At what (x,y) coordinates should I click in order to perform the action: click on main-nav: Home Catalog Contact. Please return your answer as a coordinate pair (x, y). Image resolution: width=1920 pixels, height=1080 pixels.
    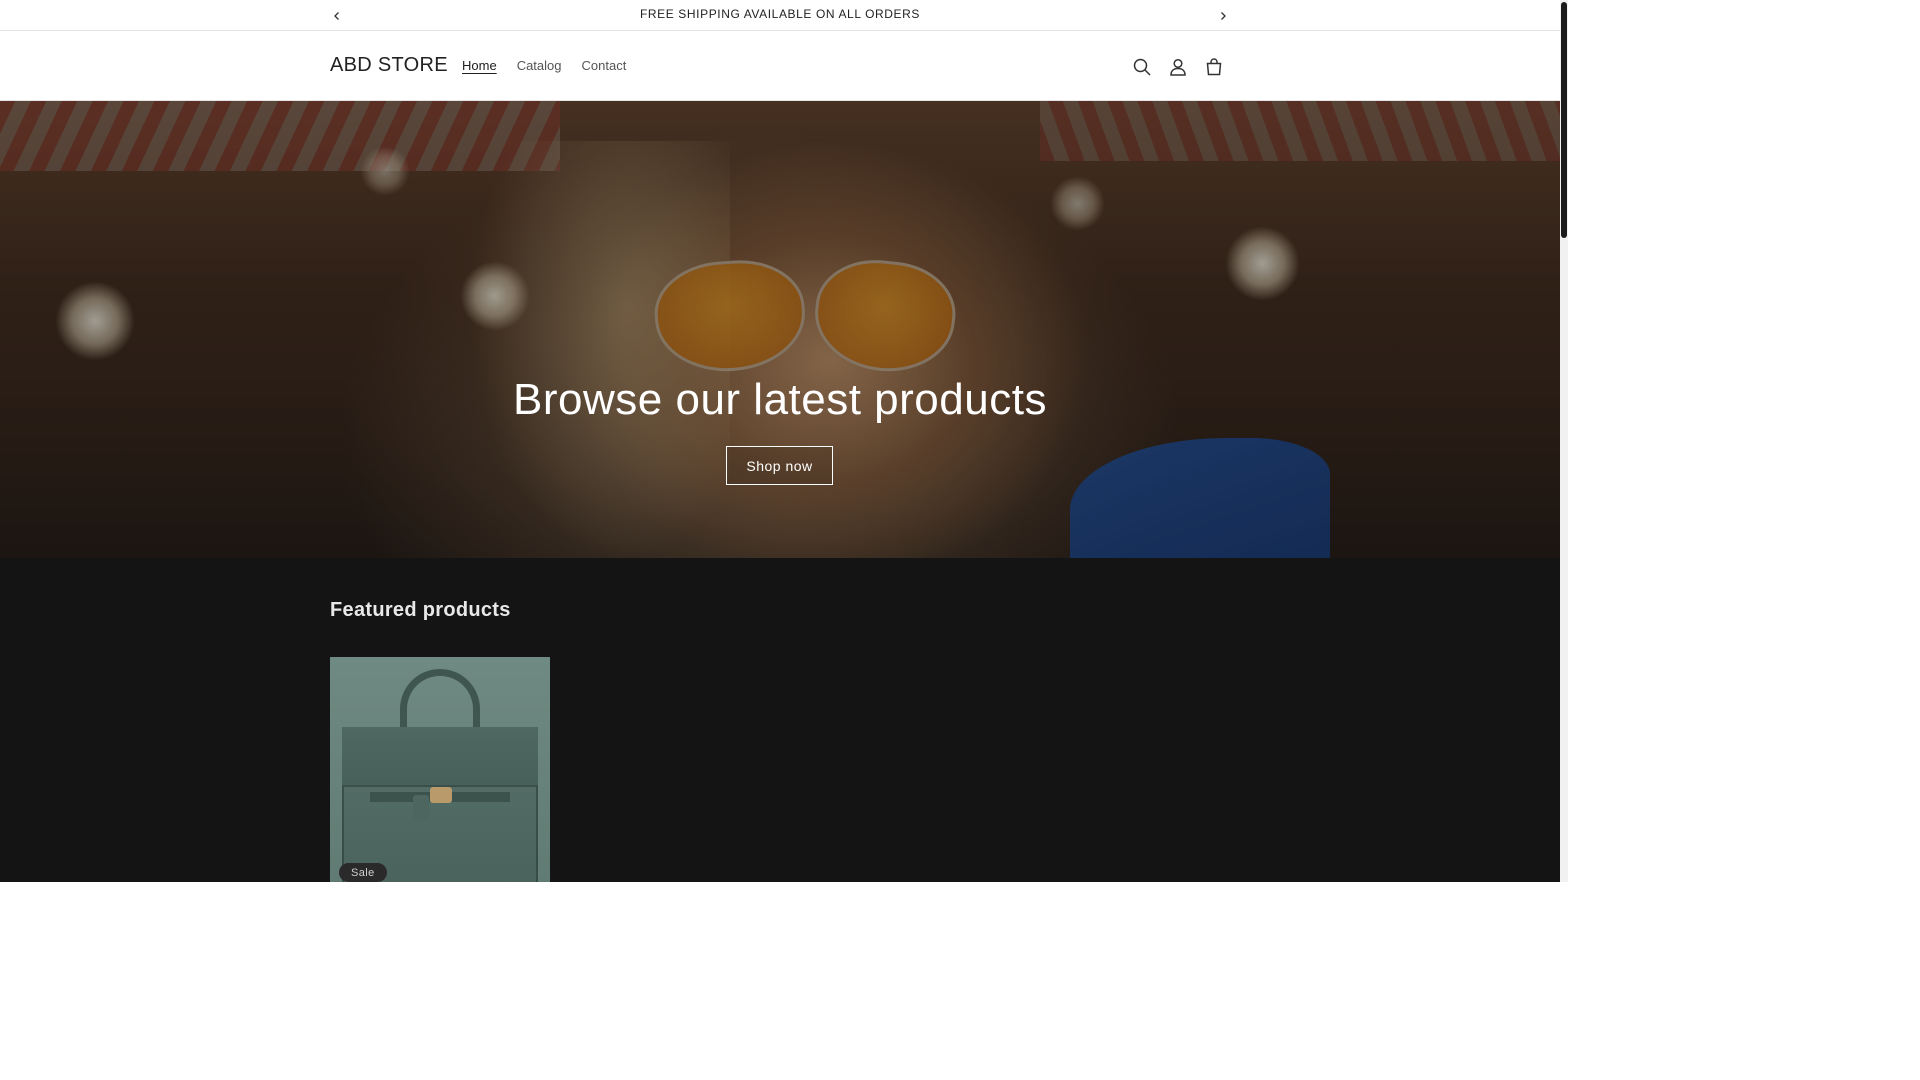
    Looking at the image, I should click on (544, 65).